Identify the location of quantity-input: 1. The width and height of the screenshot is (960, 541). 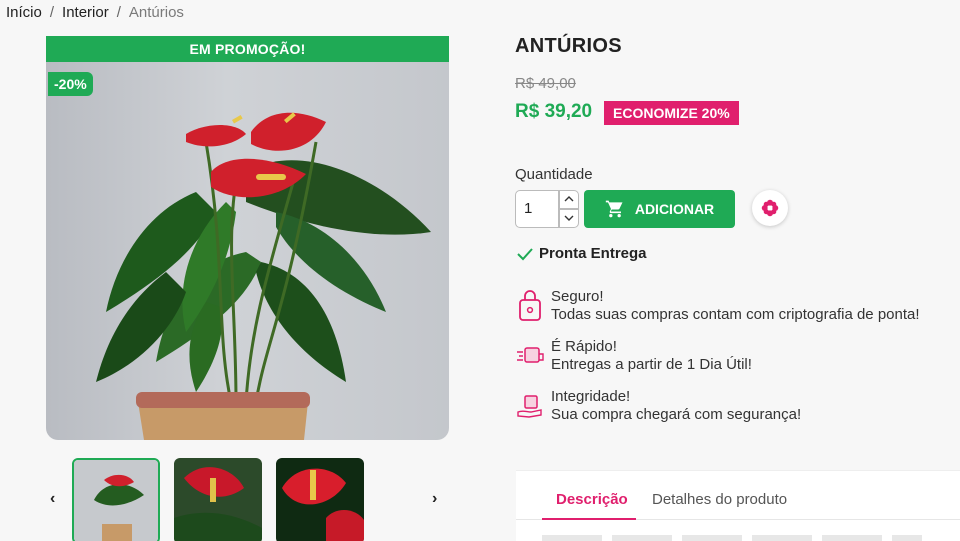
(537, 209).